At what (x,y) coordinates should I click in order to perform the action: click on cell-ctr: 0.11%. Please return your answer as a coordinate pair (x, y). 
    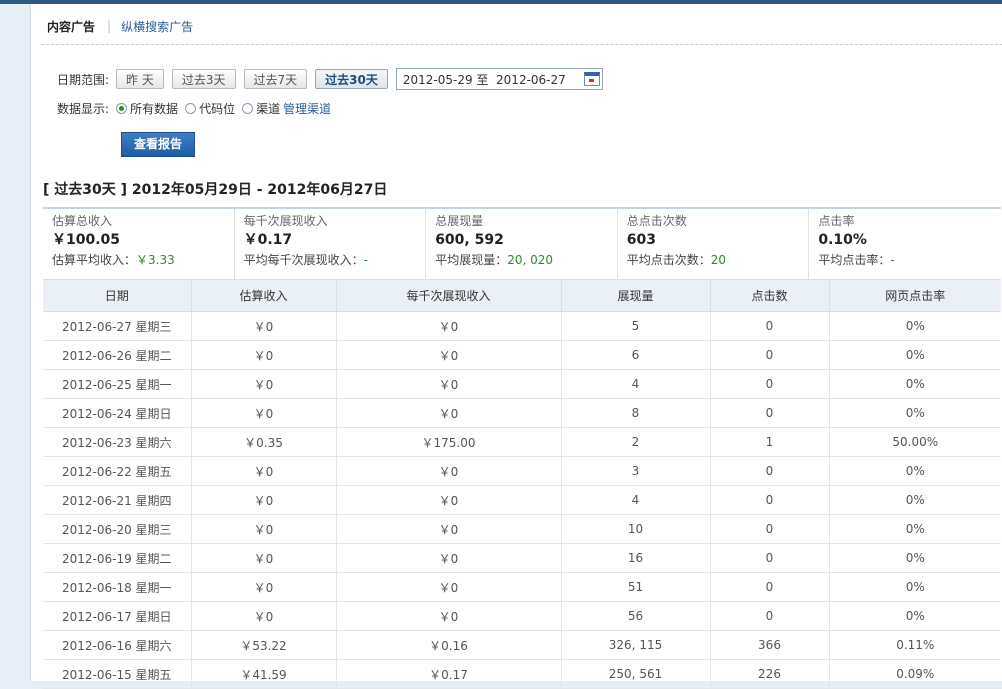
    Looking at the image, I should click on (915, 645).